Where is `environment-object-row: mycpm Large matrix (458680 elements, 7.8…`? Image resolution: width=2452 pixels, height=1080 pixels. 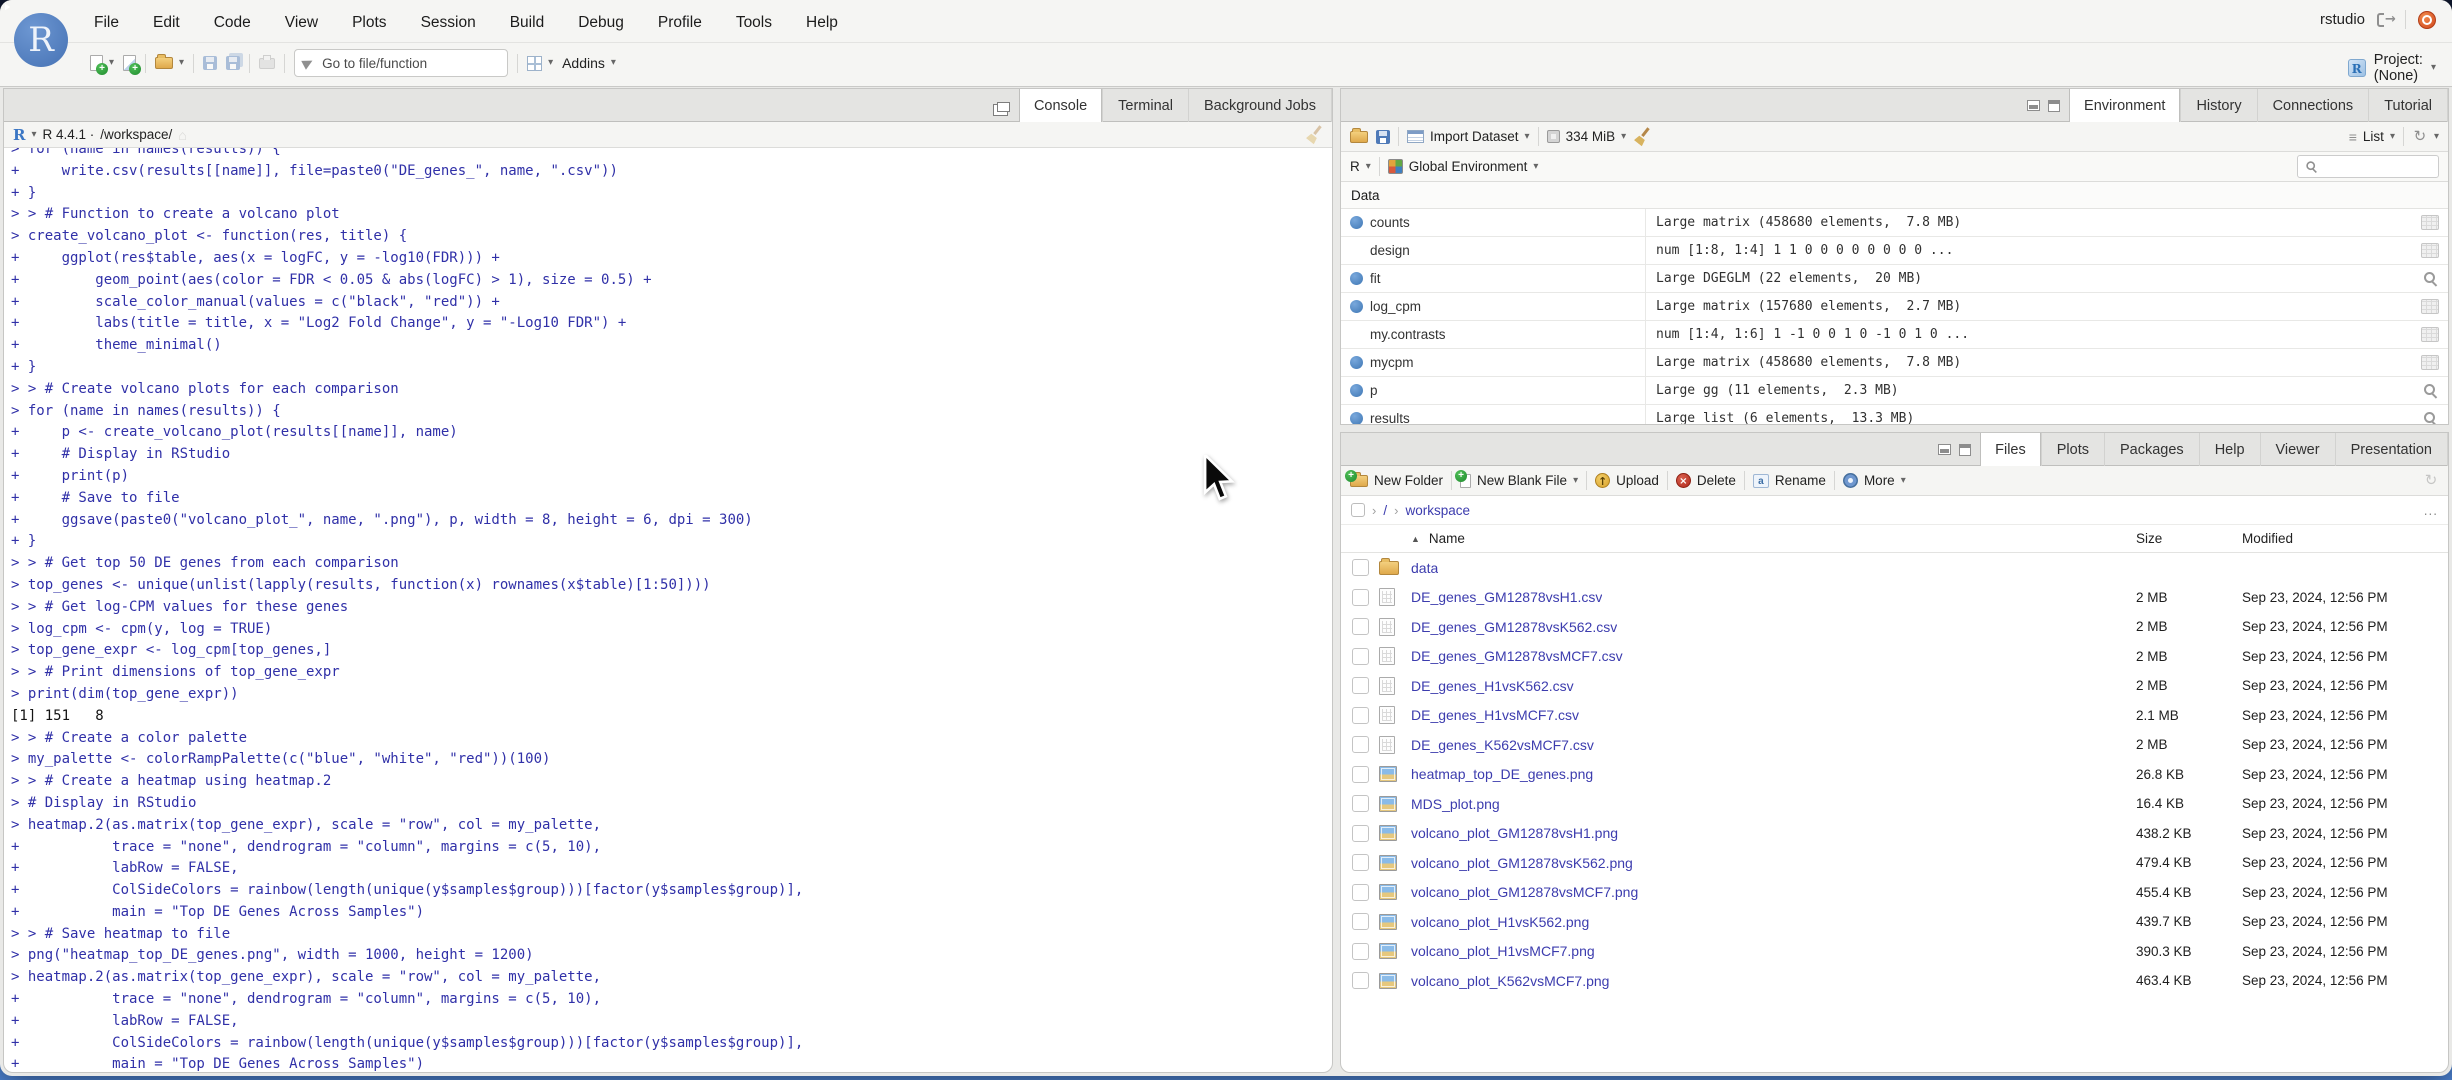
environment-object-row: mycpm Large matrix (458680 elements, 7.8… is located at coordinates (1894, 363).